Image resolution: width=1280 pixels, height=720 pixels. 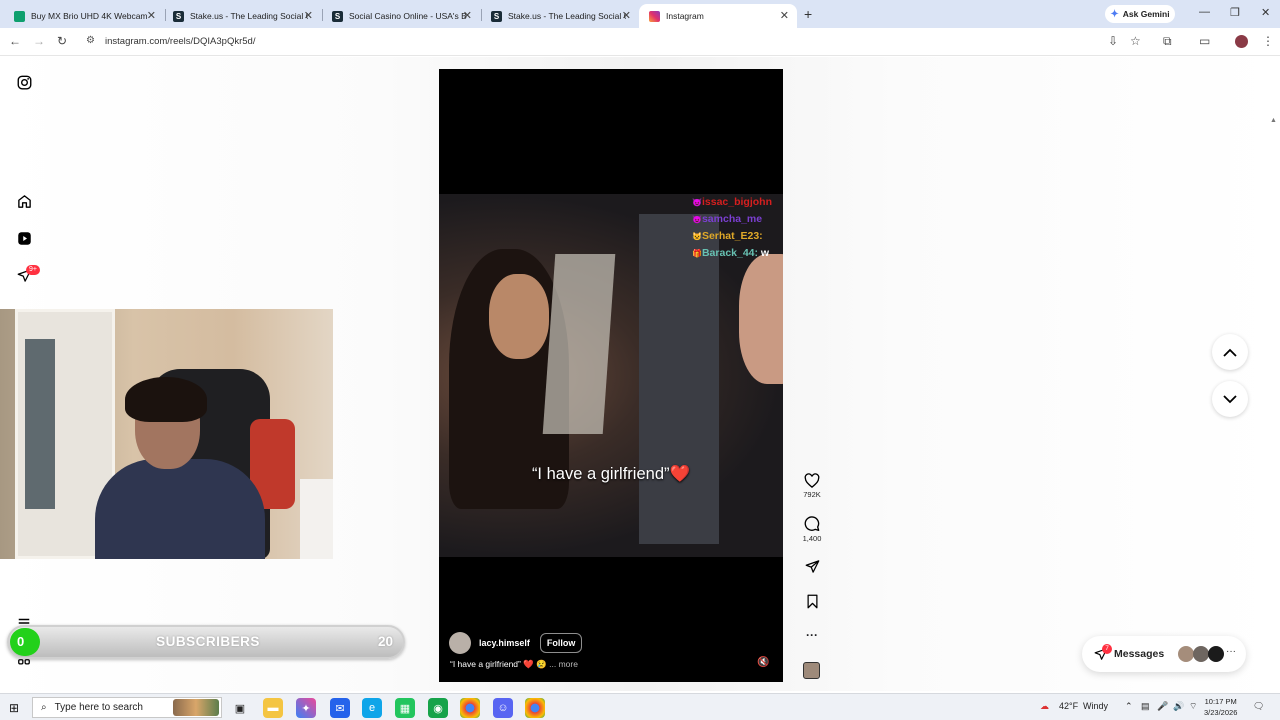 What do you see at coordinates (1044, 706) in the screenshot?
I see `weather-icon: ☁` at bounding box center [1044, 706].